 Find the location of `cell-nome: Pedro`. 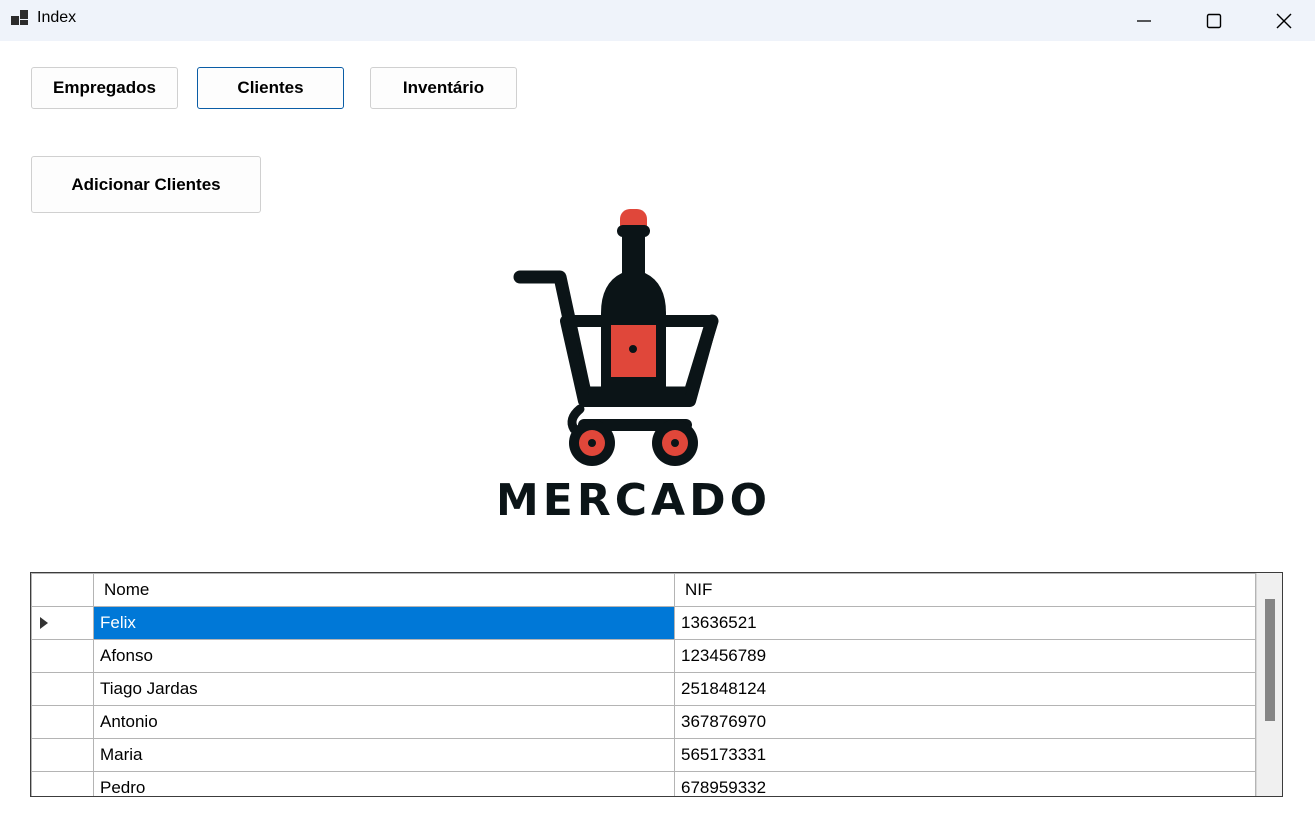

cell-nome: Pedro is located at coordinates (384, 783).